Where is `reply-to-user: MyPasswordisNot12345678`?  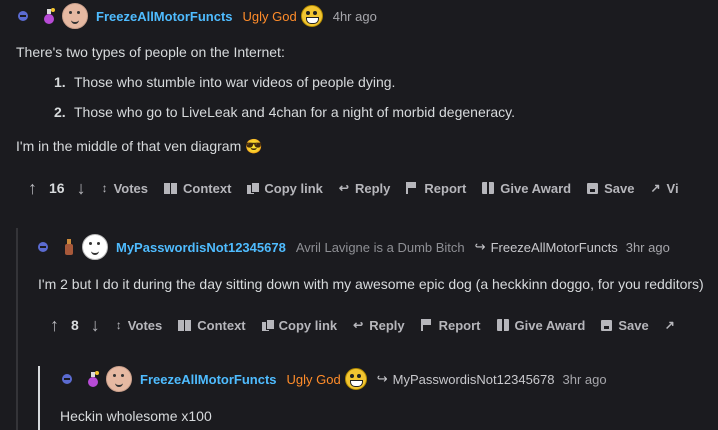 reply-to-user: MyPasswordisNot12345678 is located at coordinates (474, 379).